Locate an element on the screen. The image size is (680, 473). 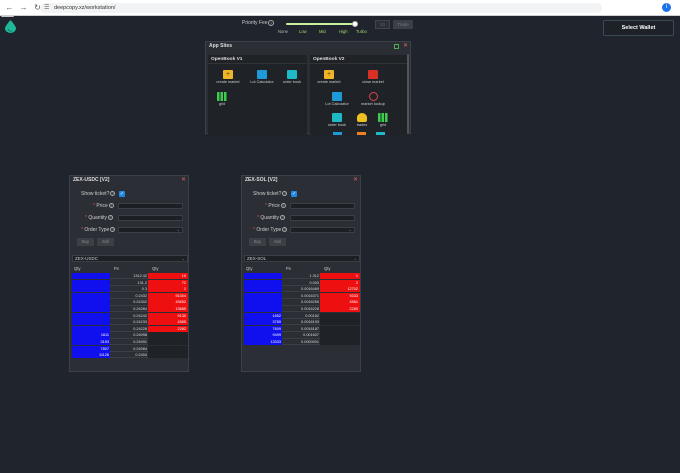
column-title: OpenBook V2 is located at coordinates (359, 59).